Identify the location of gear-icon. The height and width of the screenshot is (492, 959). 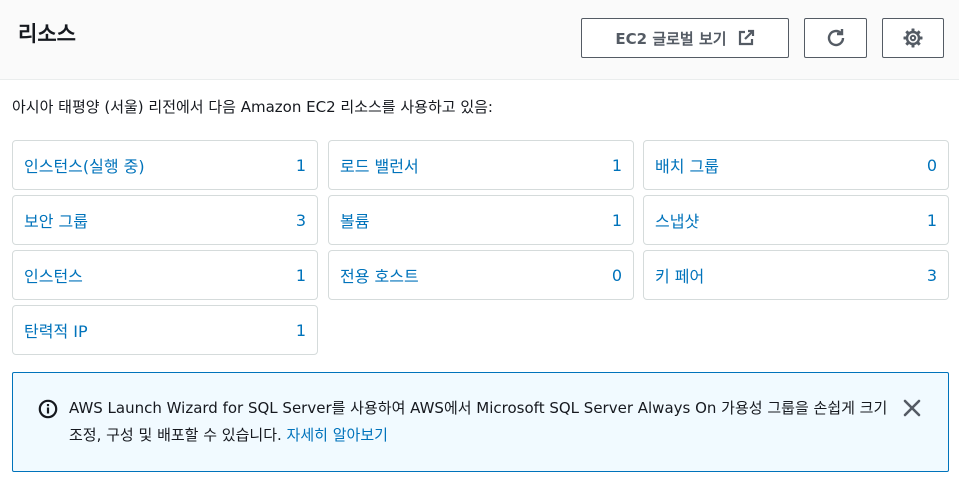
(913, 38).